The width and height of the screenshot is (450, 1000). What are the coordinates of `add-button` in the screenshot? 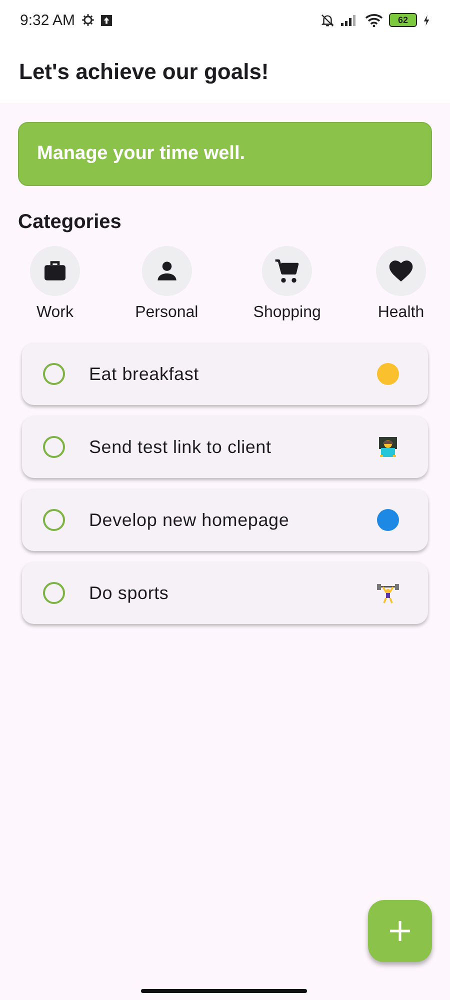 It's located at (400, 931).